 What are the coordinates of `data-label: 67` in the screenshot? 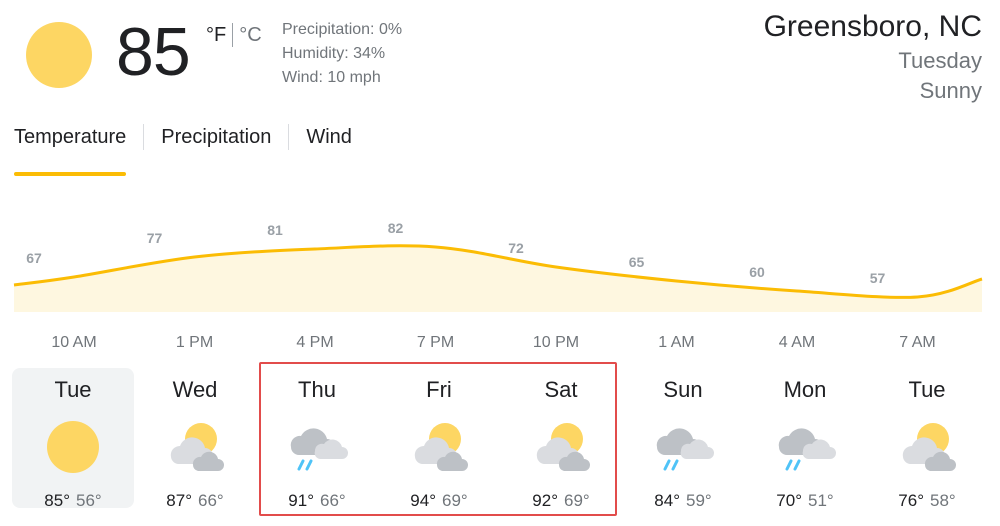 It's located at (34, 258).